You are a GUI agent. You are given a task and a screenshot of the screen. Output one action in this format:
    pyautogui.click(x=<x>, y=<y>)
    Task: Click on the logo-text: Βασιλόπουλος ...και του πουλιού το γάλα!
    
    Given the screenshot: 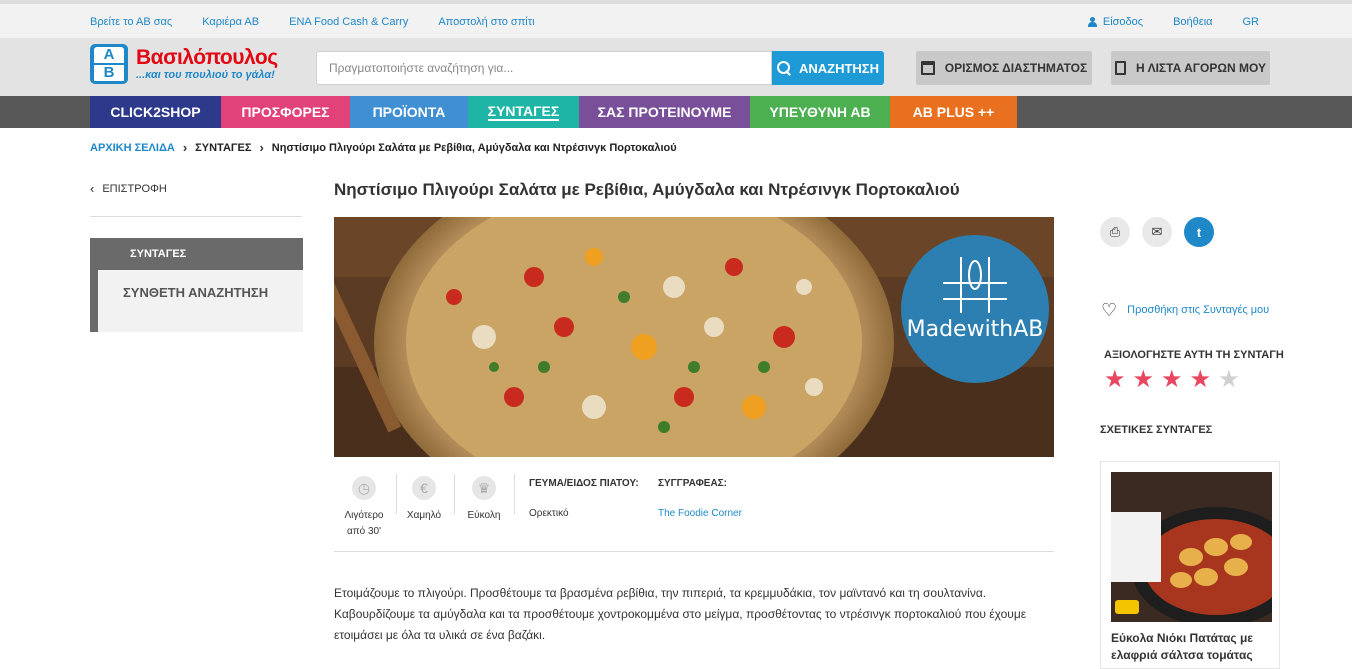 What is the action you would take?
    pyautogui.click(x=207, y=64)
    